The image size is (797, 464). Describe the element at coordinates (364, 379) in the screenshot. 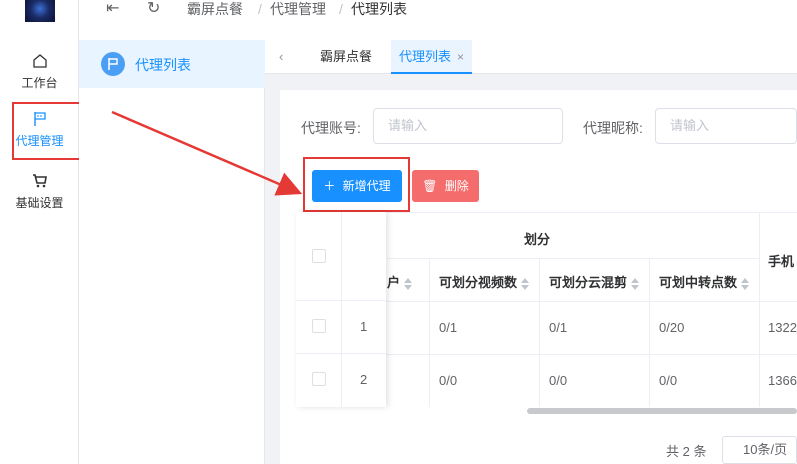

I see `cell-index: 2` at that location.